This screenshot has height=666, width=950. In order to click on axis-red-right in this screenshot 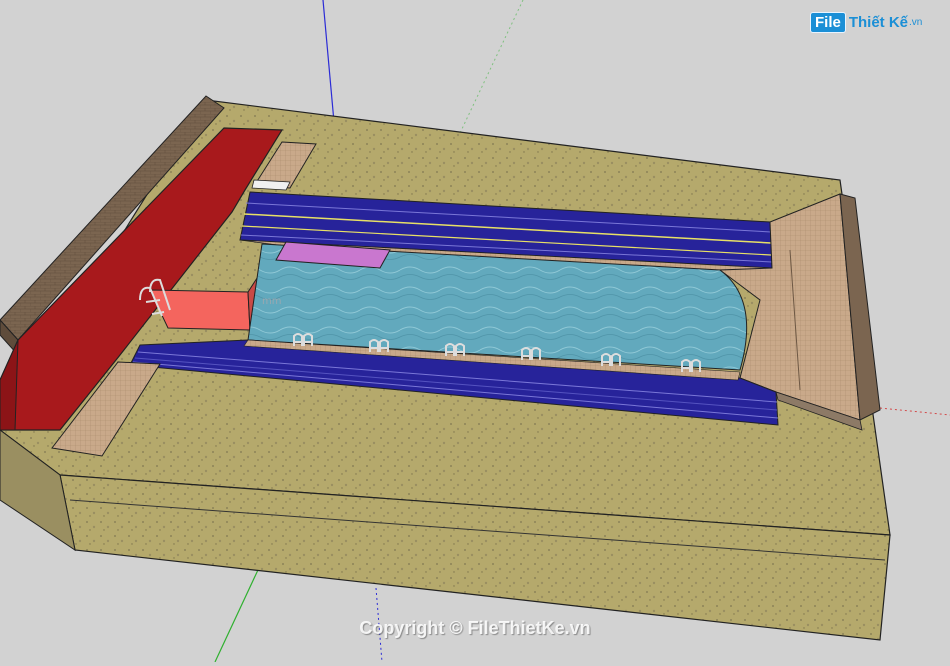, I will do `click(914, 411)`.